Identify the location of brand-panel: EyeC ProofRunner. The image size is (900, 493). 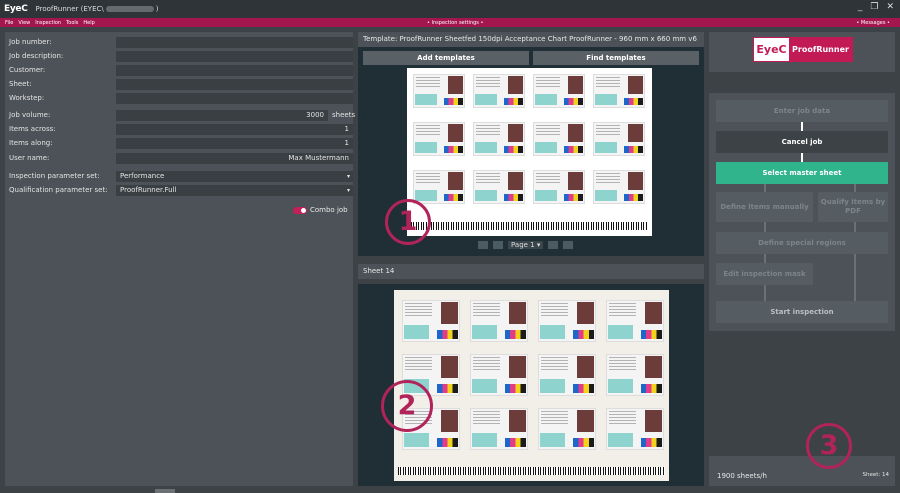
(802, 52).